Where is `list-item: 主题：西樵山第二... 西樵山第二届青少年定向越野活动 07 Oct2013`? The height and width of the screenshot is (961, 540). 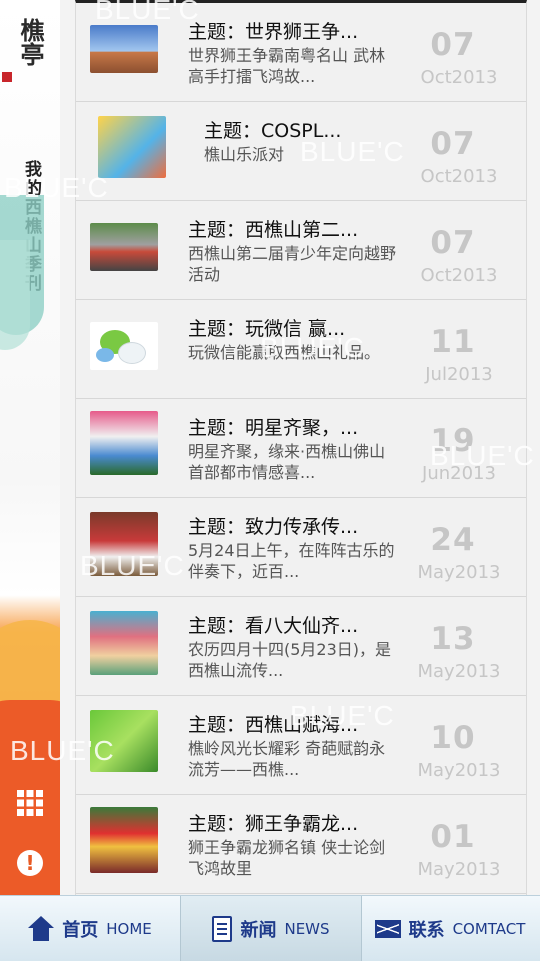 list-item: 主题：西樵山第二... 西樵山第二届青少年定向越野活动 07 Oct2013 is located at coordinates (301, 250).